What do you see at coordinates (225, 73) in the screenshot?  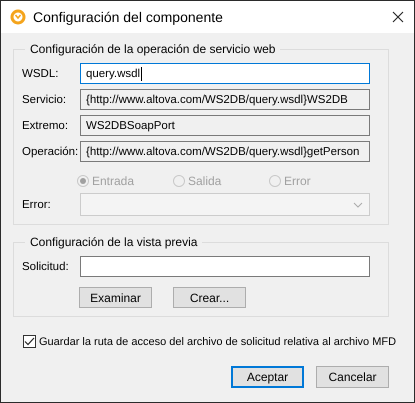 I see `text-field: query.wsdl` at bounding box center [225, 73].